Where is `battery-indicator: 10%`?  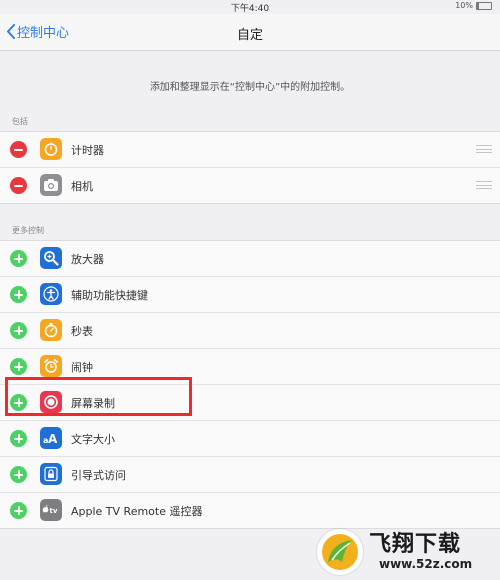 battery-indicator: 10% is located at coordinates (473, 5).